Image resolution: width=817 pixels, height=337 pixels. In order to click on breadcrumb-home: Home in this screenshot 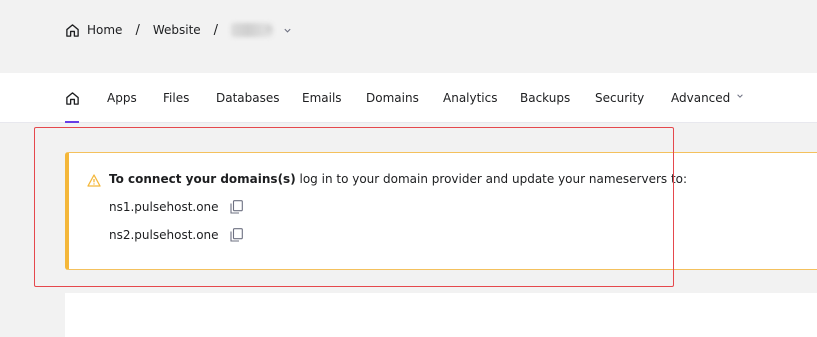, I will do `click(104, 30)`.